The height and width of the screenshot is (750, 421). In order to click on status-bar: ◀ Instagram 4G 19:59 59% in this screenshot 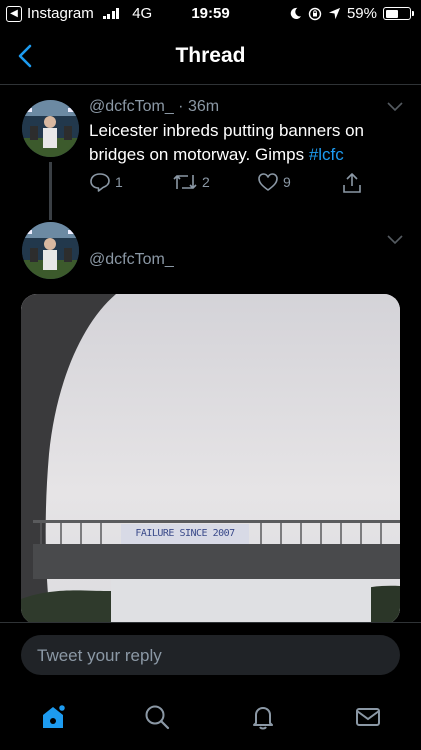, I will do `click(210, 14)`.